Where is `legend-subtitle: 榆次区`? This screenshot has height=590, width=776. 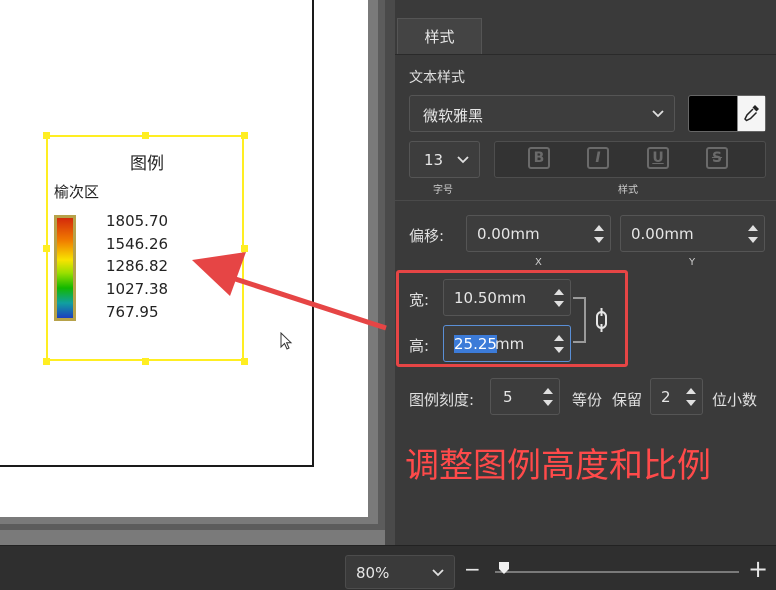
legend-subtitle: 榆次区 is located at coordinates (77, 192).